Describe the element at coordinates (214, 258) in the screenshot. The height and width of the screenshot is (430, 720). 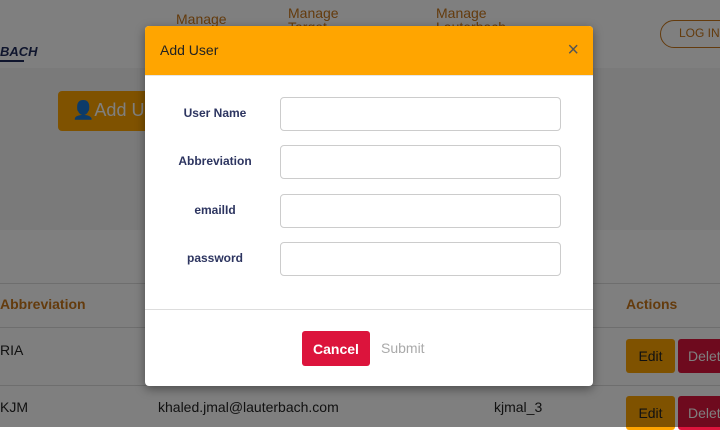
I see `label-password: password` at that location.